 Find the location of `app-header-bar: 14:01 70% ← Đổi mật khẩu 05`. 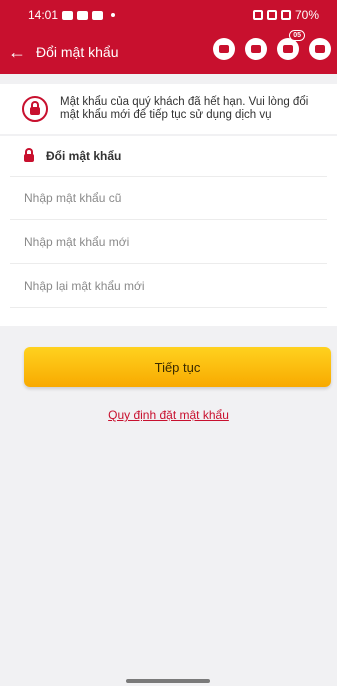

app-header-bar: 14:01 70% ← Đổi mật khẩu 05 is located at coordinates (168, 37).